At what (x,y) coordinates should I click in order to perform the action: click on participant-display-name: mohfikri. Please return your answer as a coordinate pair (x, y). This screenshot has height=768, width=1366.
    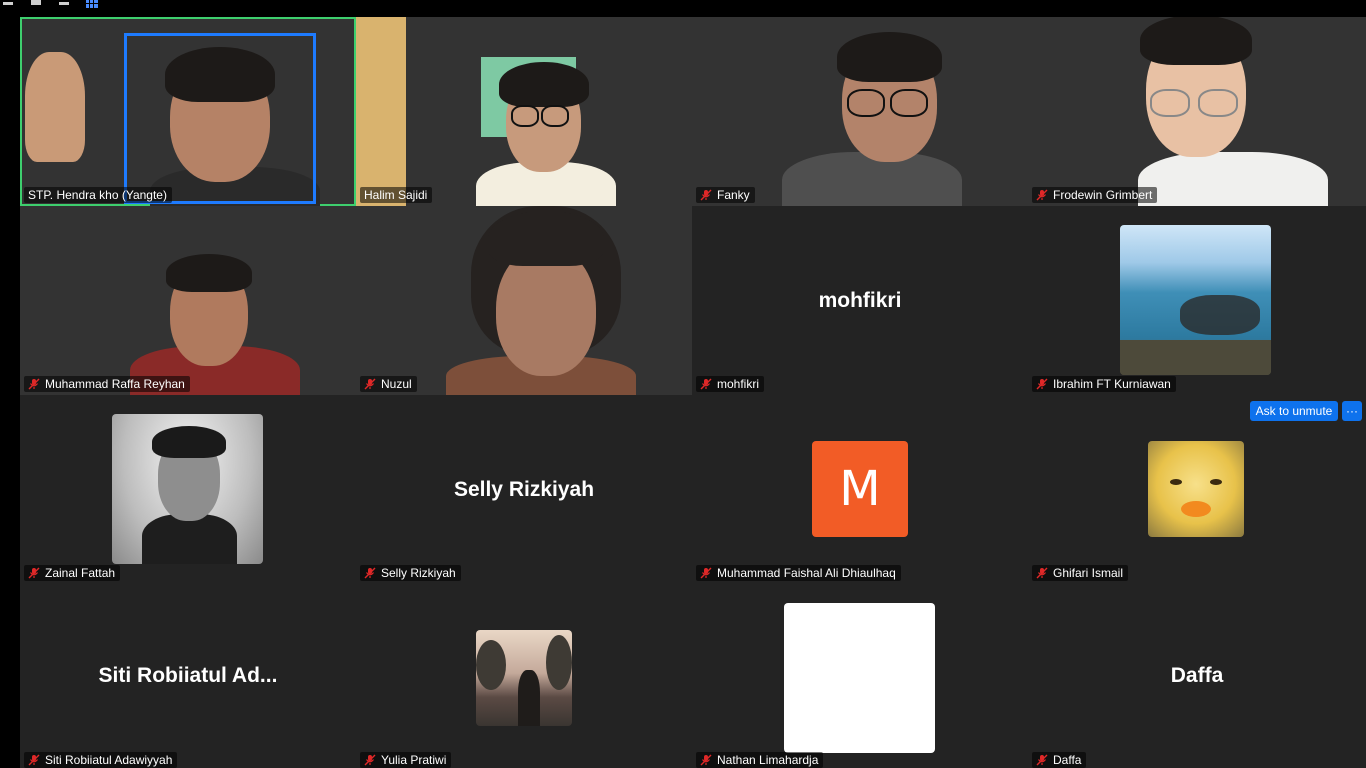
    Looking at the image, I should click on (860, 300).